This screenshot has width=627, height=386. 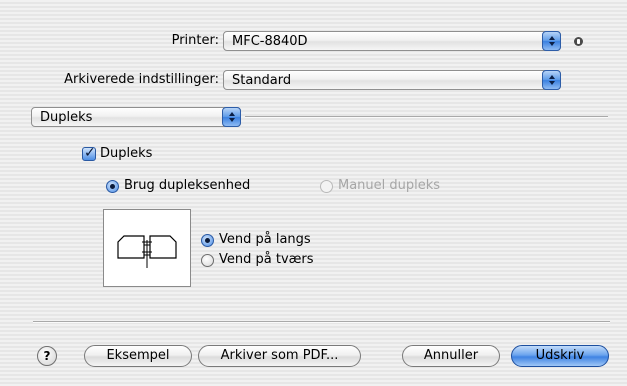 What do you see at coordinates (451, 356) in the screenshot?
I see `cancel-button: Annuller` at bounding box center [451, 356].